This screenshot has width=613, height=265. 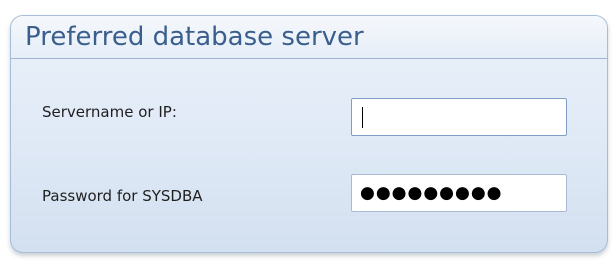 I want to click on servername-label: Servername or IP:, so click(x=109, y=112).